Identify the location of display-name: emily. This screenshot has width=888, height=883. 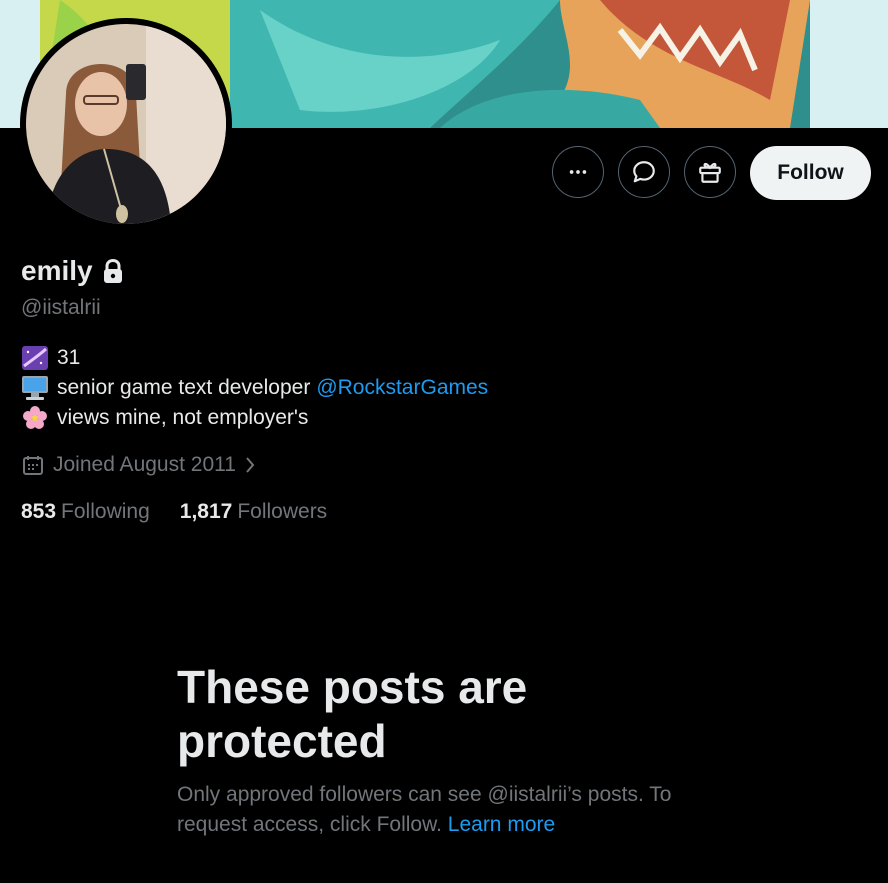
(57, 270).